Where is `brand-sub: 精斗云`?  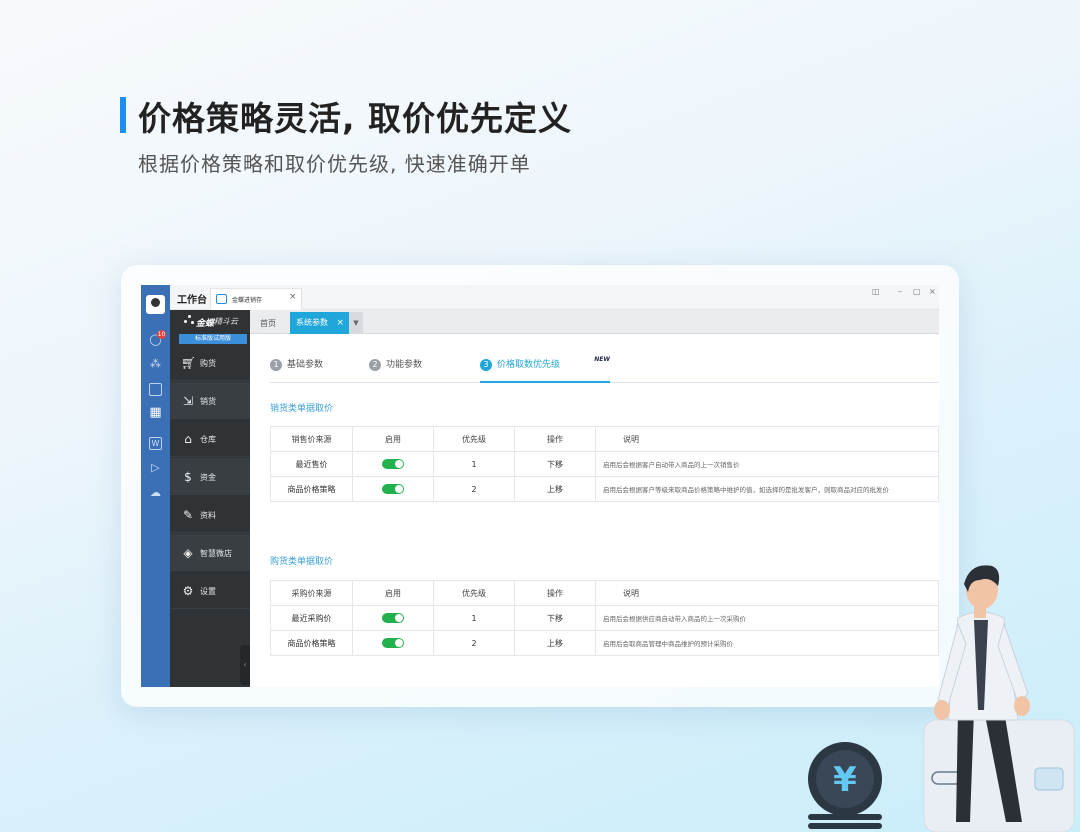
brand-sub: 精斗云 is located at coordinates (226, 321).